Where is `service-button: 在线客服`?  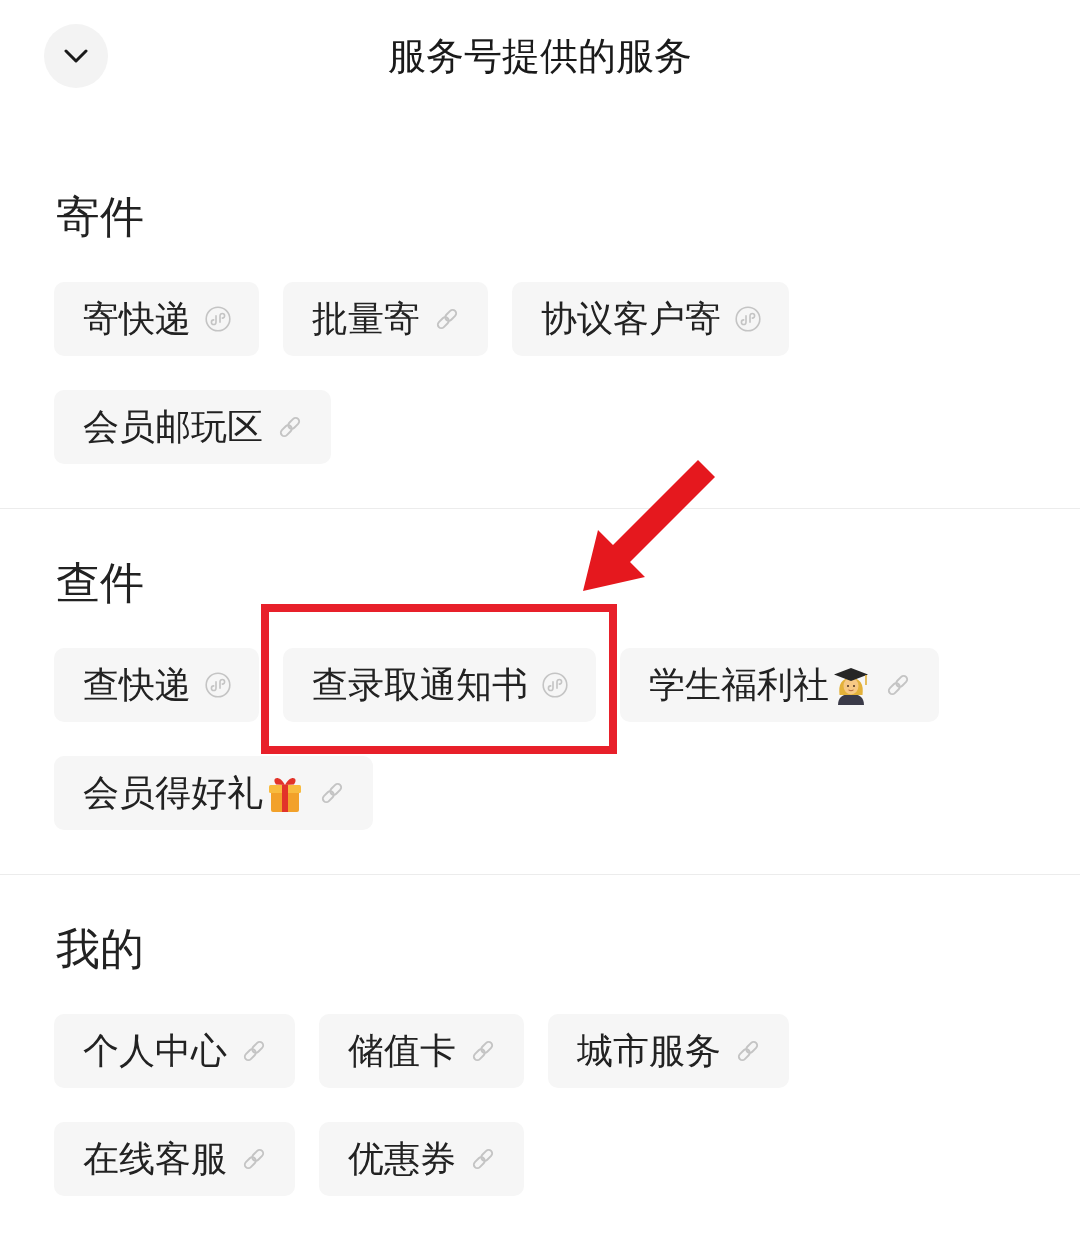 service-button: 在线客服 is located at coordinates (174, 1159).